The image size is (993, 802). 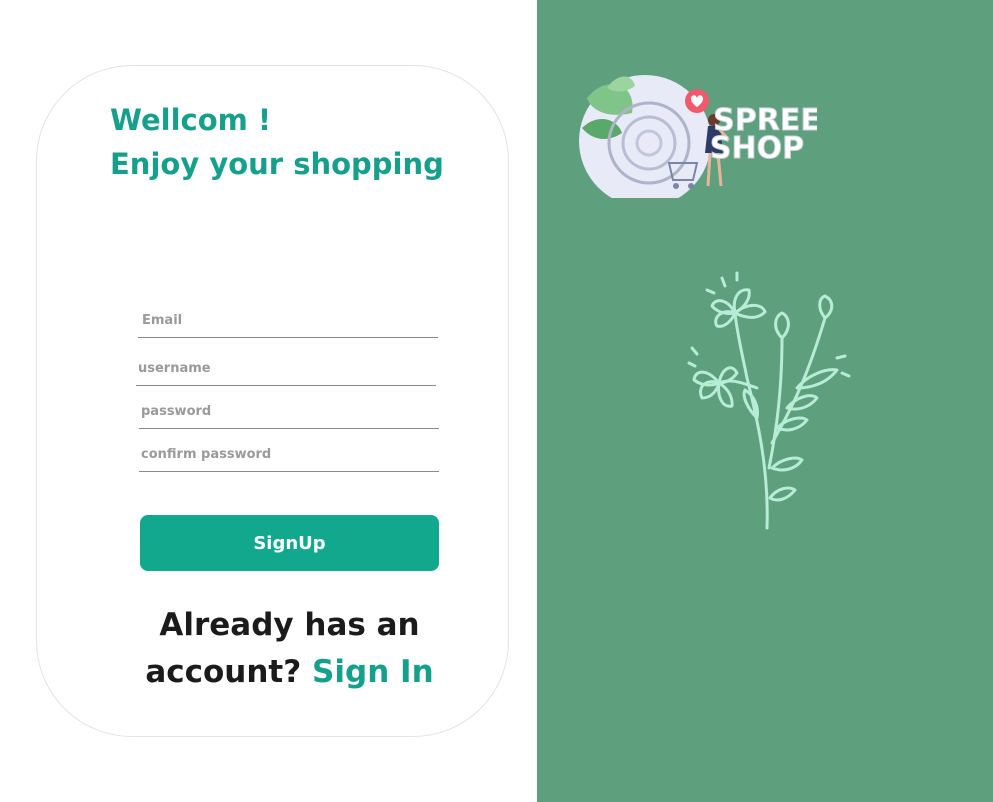 What do you see at coordinates (757, 148) in the screenshot?
I see `svg-text: SHOP` at bounding box center [757, 148].